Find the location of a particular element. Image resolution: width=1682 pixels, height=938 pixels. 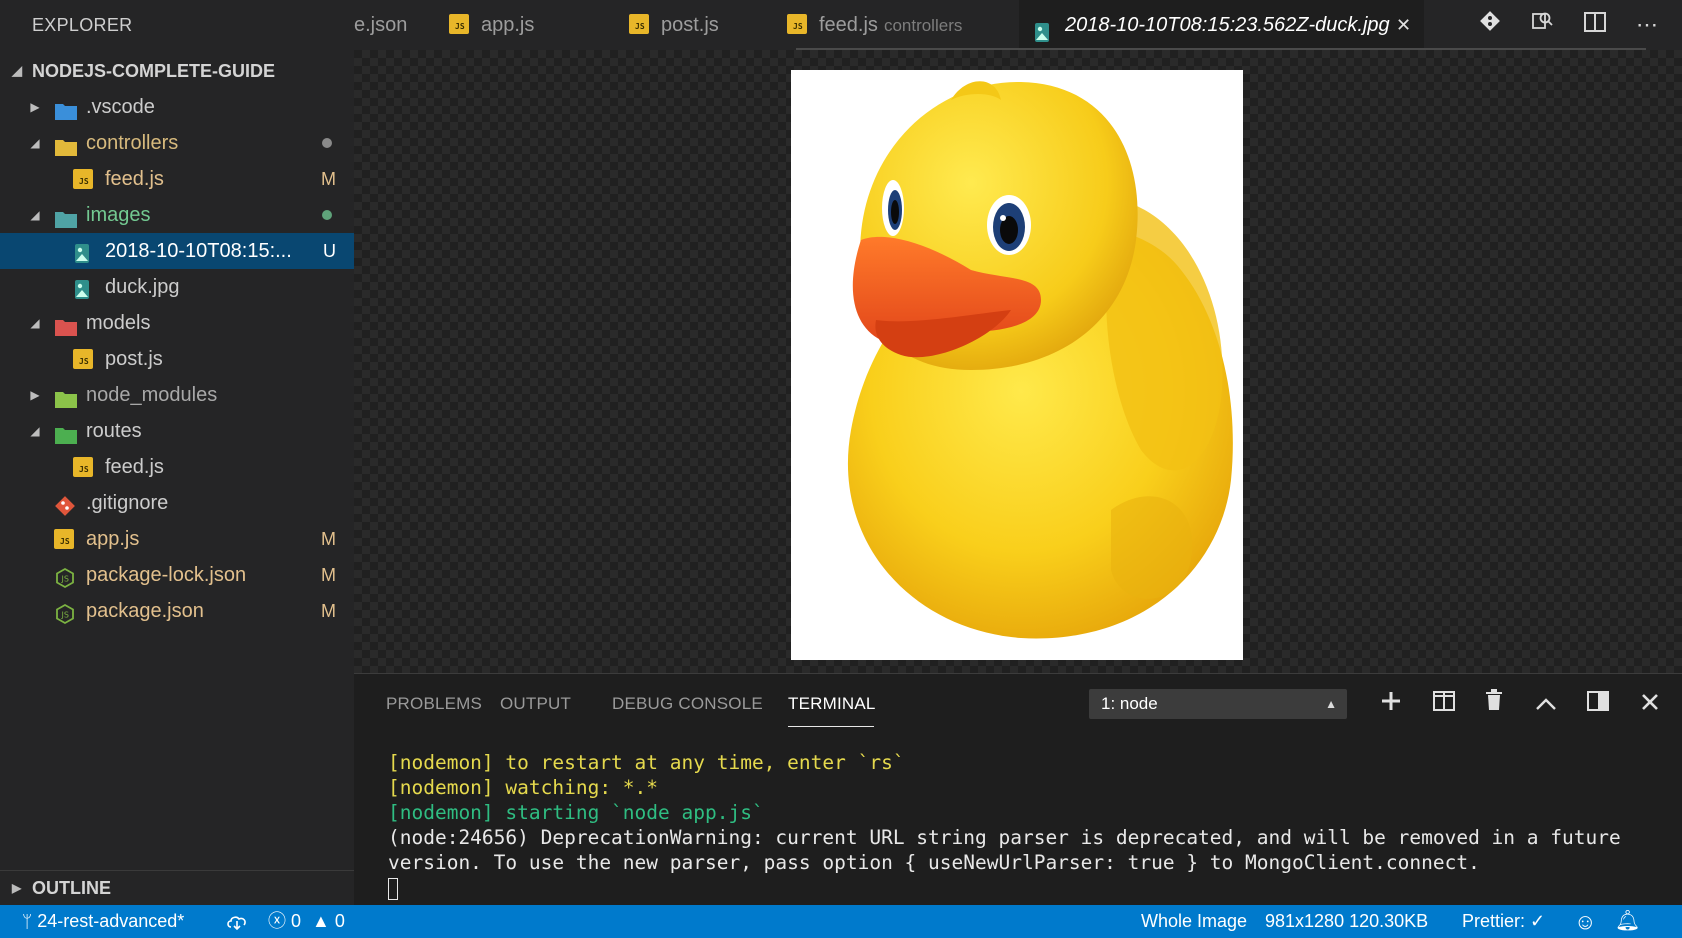

tree-item-label: feed.js is located at coordinates (134, 467).